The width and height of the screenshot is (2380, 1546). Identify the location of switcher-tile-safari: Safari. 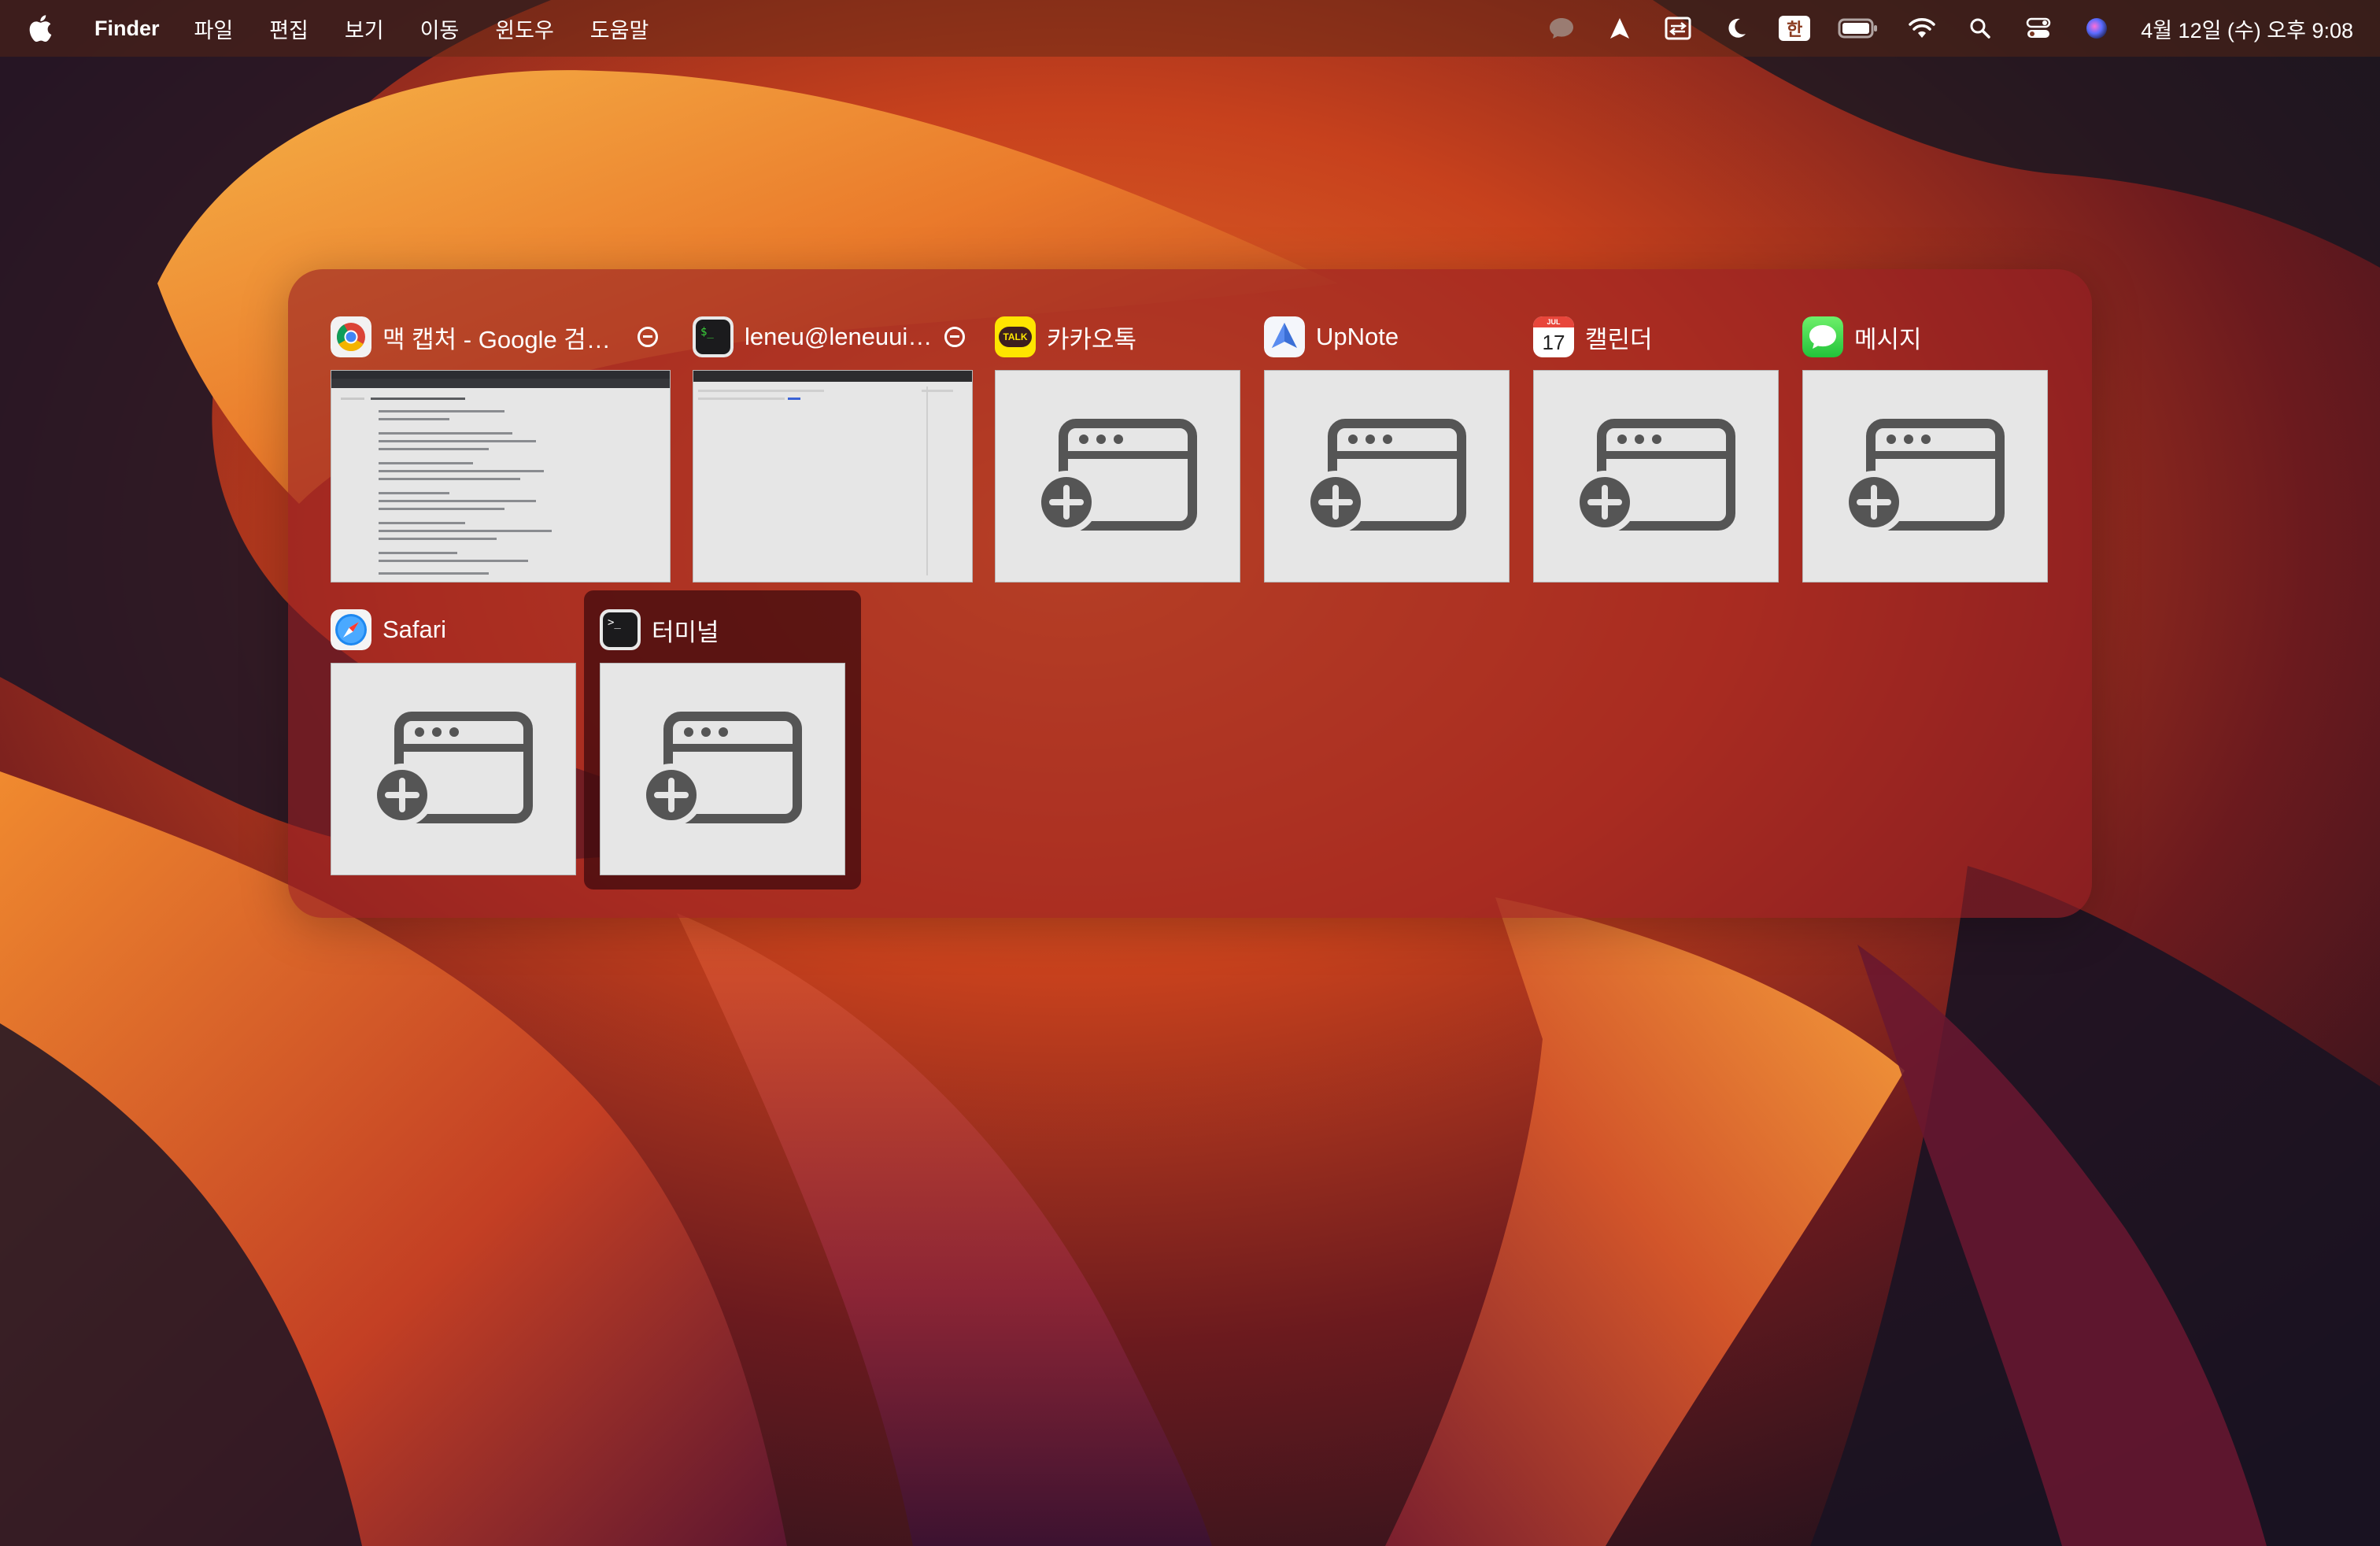
(453, 740).